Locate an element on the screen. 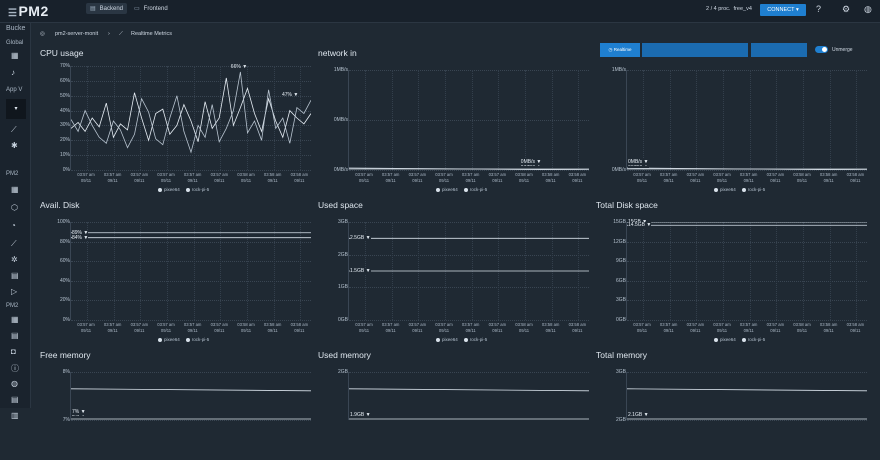 This screenshot has width=880, height=460. database-icon: ▤ is located at coordinates (15, 335).